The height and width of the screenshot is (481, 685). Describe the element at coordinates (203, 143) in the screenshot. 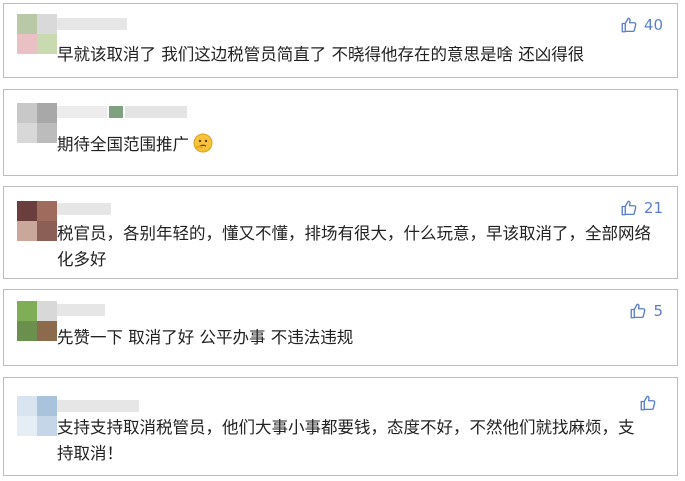

I see `thinking-face-emoji-icon` at that location.